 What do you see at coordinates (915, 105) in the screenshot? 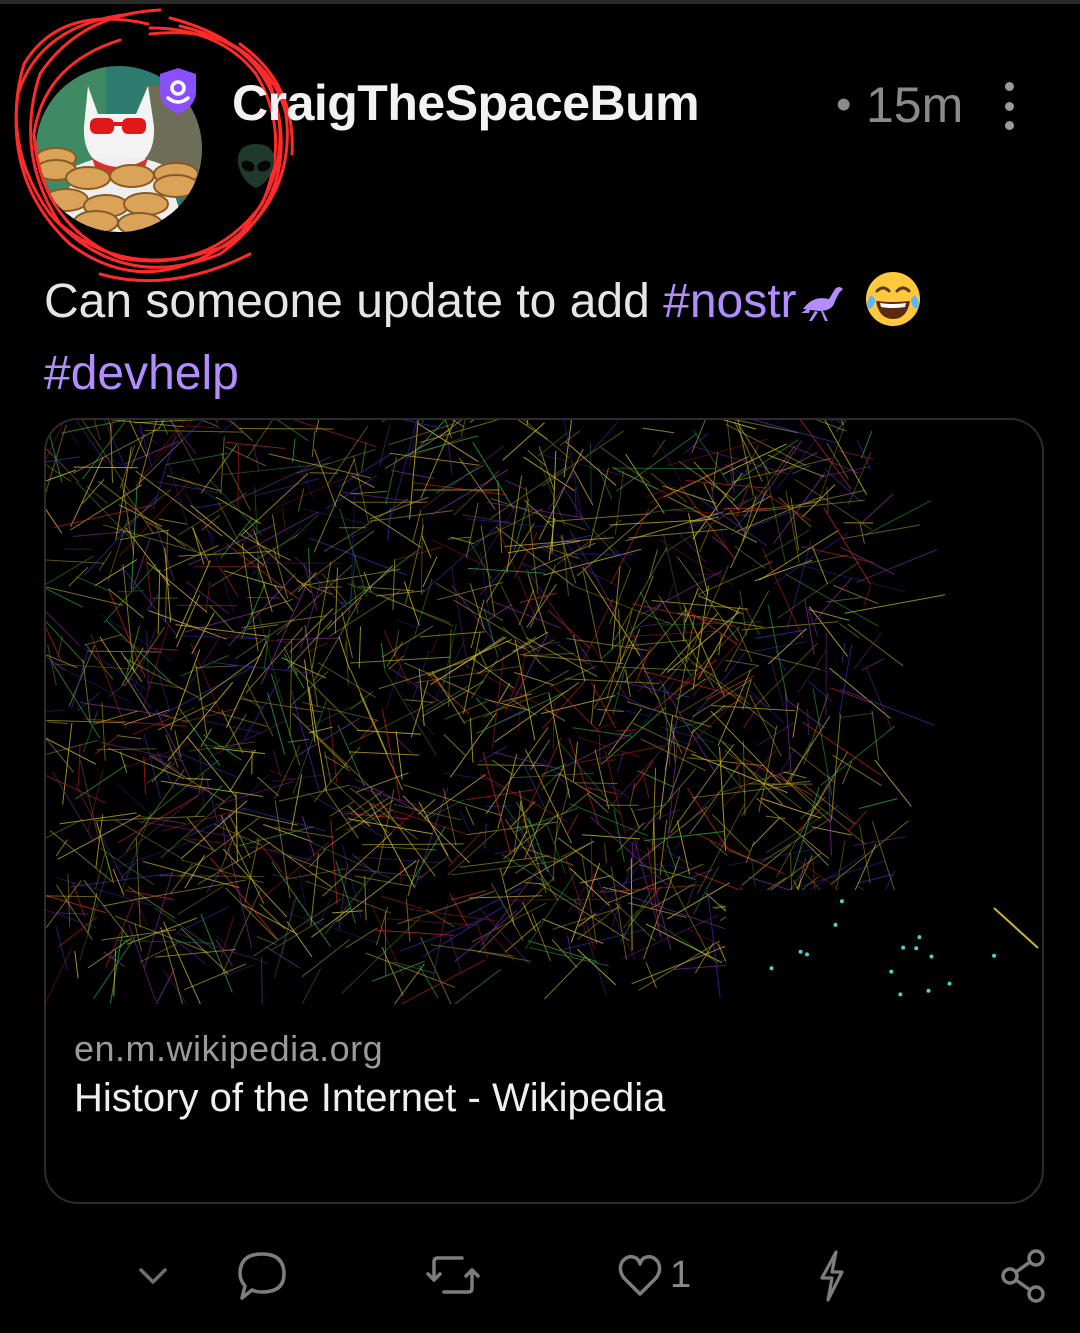
I see `post-timestamp: 15m` at bounding box center [915, 105].